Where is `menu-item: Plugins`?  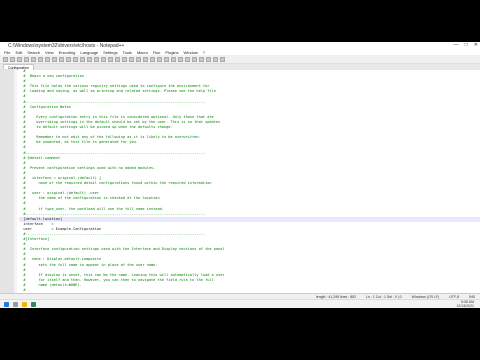 menu-item: Plugins is located at coordinates (171, 52).